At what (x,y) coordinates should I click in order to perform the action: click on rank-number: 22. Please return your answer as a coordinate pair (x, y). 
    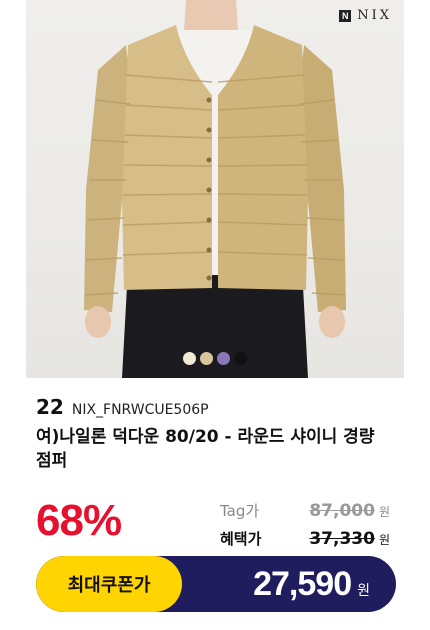
    Looking at the image, I should click on (50, 407).